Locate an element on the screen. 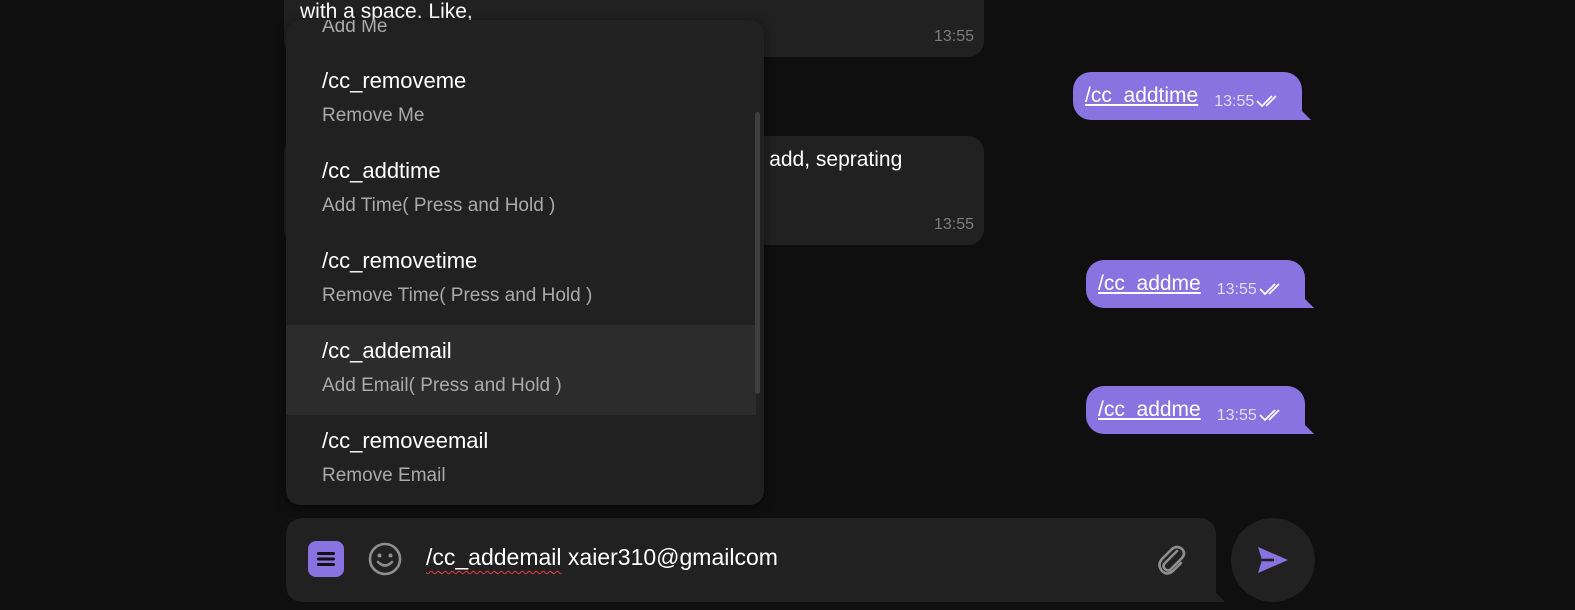  menu-item-command: /cc_removeme is located at coordinates (394, 80).